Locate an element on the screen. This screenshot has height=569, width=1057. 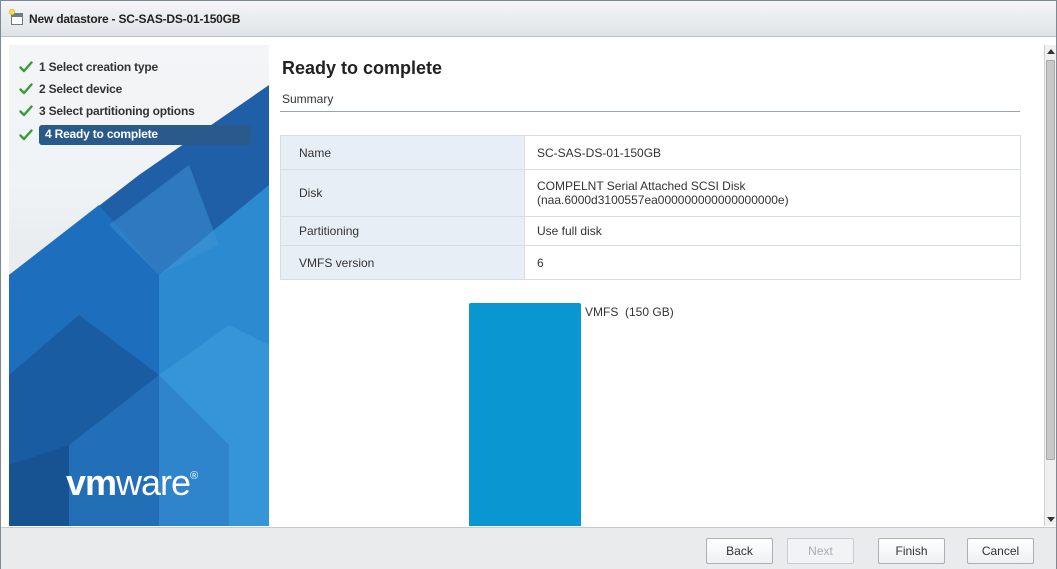
wizard-footer: Back Next Finish Cancel is located at coordinates (528, 548).